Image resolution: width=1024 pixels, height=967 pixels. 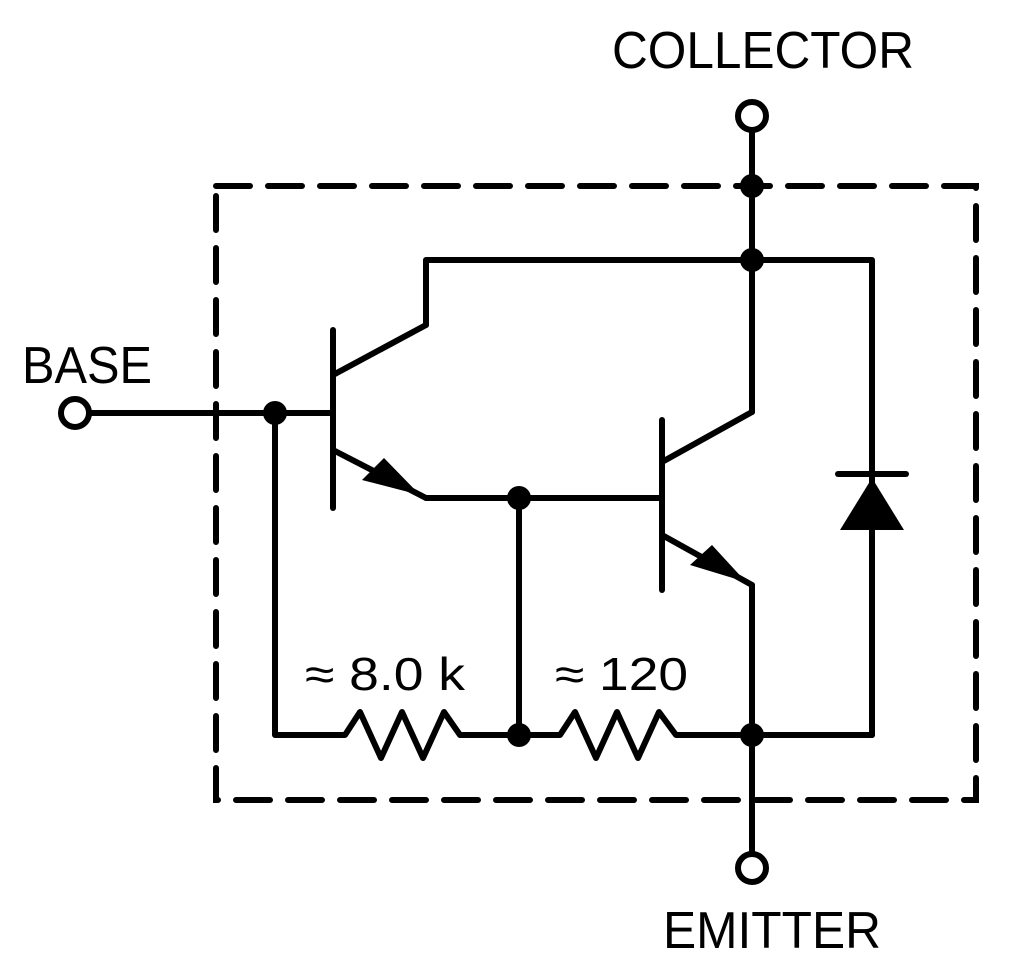 I want to click on emitter-terminal, so click(x=752, y=868).